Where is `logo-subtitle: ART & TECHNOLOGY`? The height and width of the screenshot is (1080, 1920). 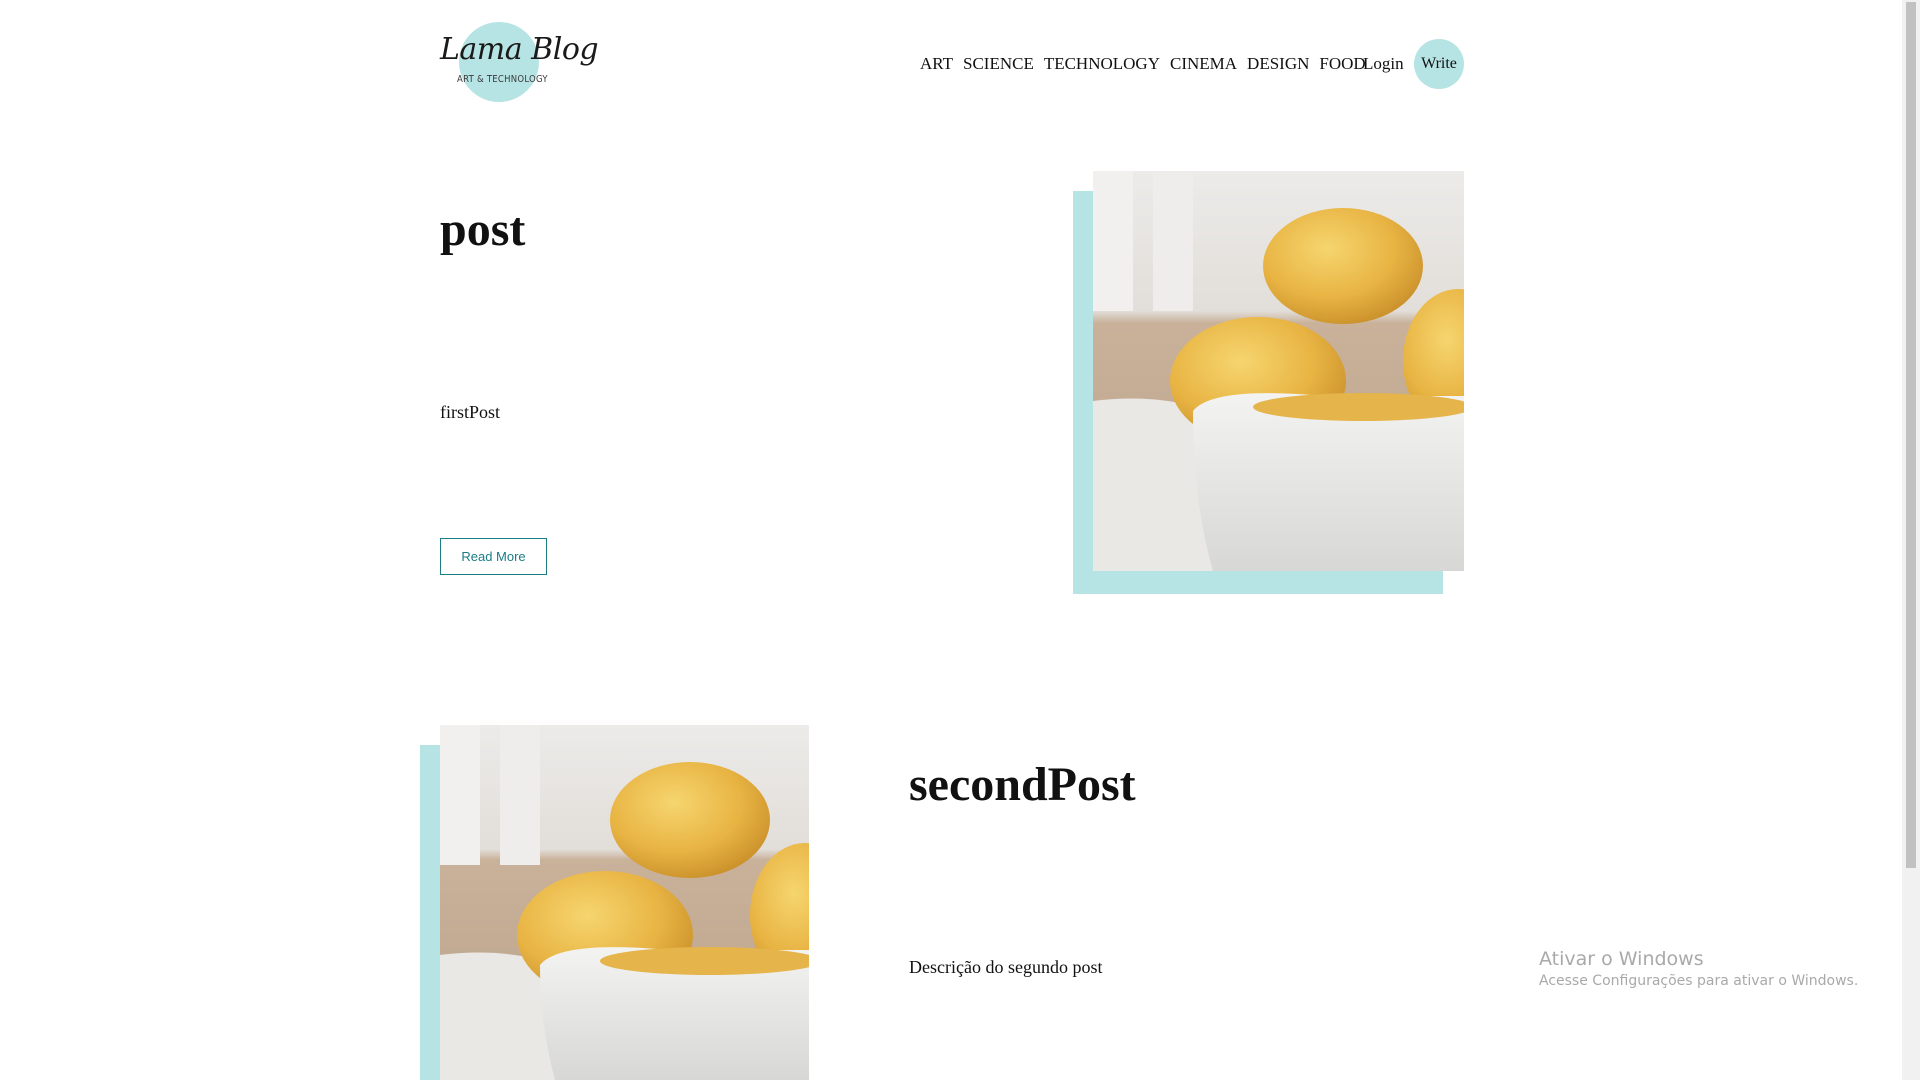
logo-subtitle: ART & TECHNOLOGY is located at coordinates (502, 79).